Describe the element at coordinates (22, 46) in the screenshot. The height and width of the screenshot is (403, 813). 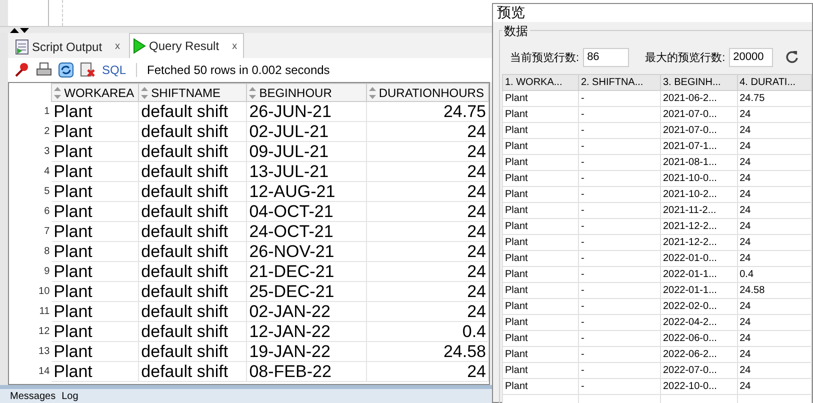
I see `document-icon` at that location.